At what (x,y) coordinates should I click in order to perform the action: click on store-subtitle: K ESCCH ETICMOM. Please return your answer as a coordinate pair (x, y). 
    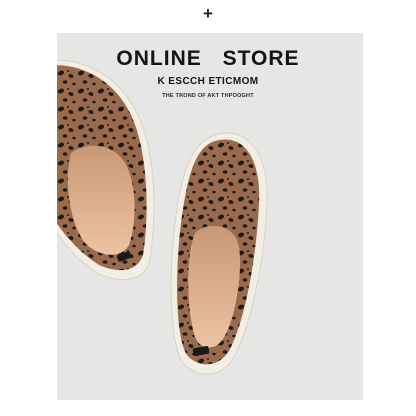
    Looking at the image, I should click on (208, 81).